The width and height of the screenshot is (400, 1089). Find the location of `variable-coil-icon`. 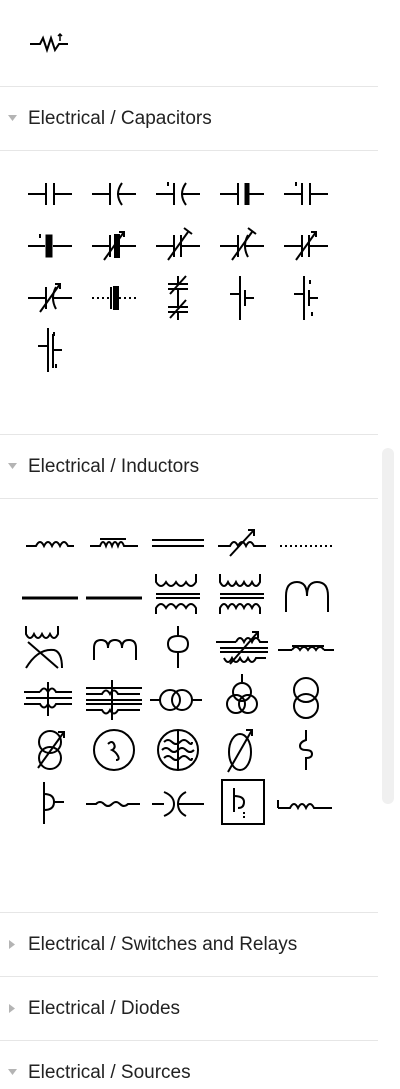

variable-coil-icon is located at coordinates (50, 750).